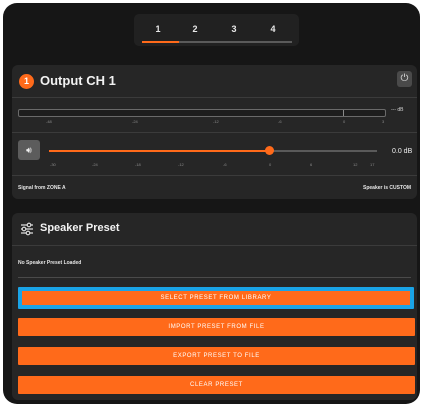  Describe the element at coordinates (225, 164) in the screenshot. I see `fader-tick: -6` at that location.